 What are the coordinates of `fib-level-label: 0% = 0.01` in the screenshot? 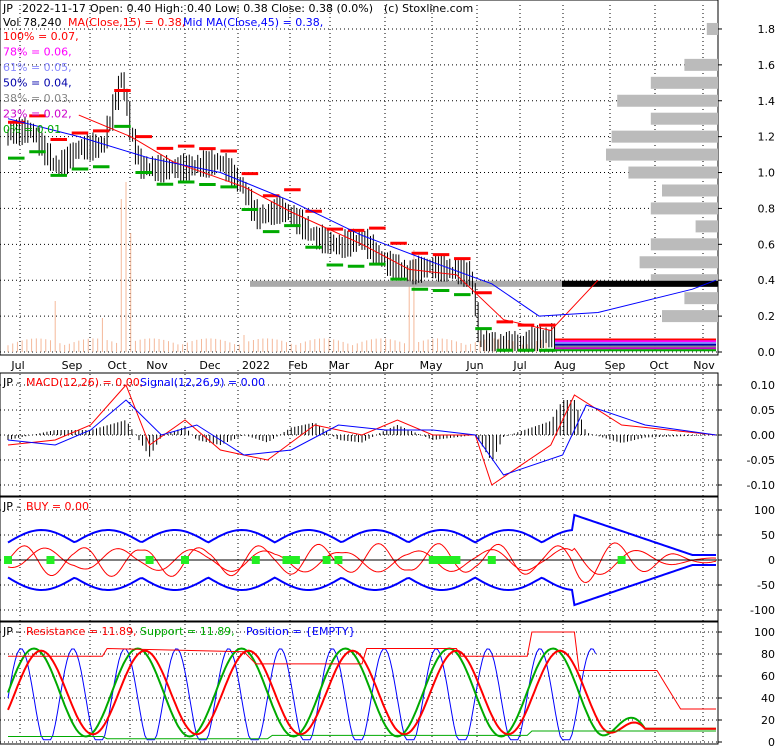 It's located at (32, 129).